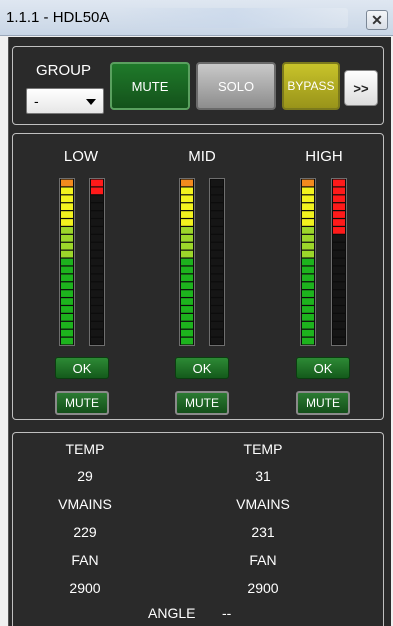  Describe the element at coordinates (81, 156) in the screenshot. I see `band-label-low: LOW` at that location.